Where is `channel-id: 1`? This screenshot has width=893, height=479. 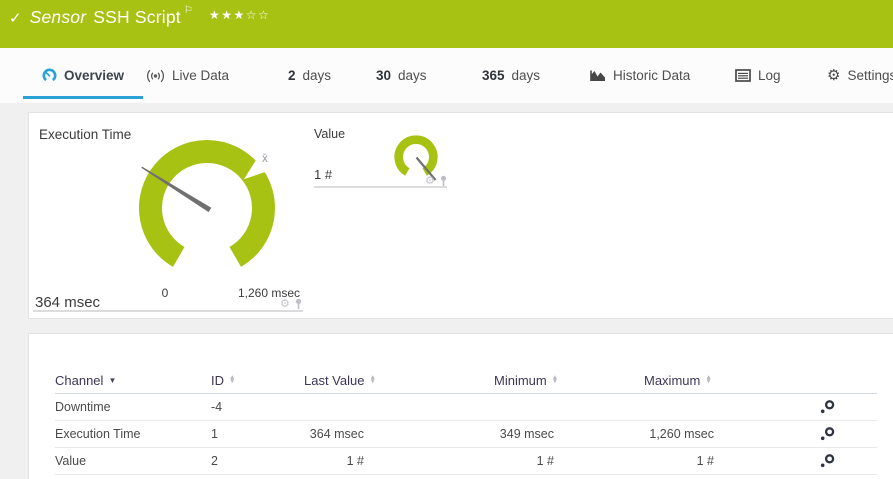 channel-id: 1 is located at coordinates (214, 434).